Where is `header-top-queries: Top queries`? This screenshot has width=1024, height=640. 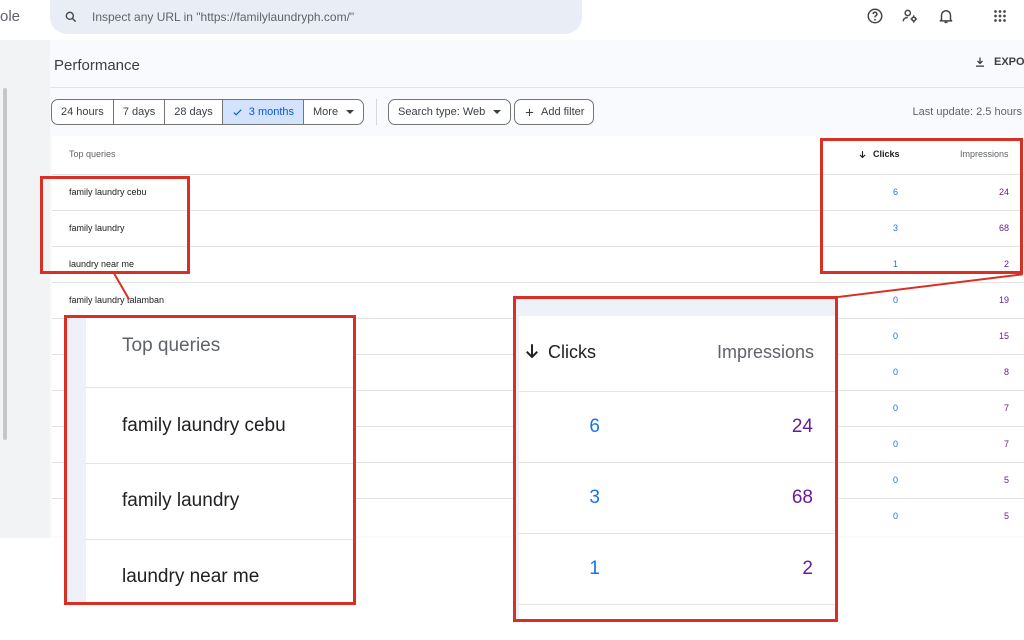
header-top-queries: Top queries is located at coordinates (92, 154).